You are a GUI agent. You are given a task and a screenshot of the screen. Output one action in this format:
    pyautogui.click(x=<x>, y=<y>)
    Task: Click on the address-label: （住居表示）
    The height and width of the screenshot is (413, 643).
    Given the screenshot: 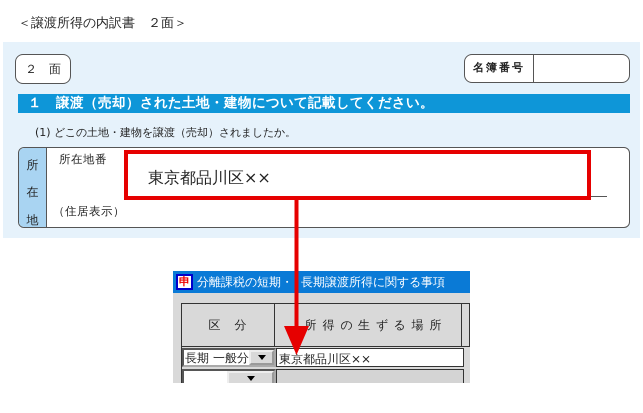 What is the action you would take?
    pyautogui.click(x=89, y=211)
    